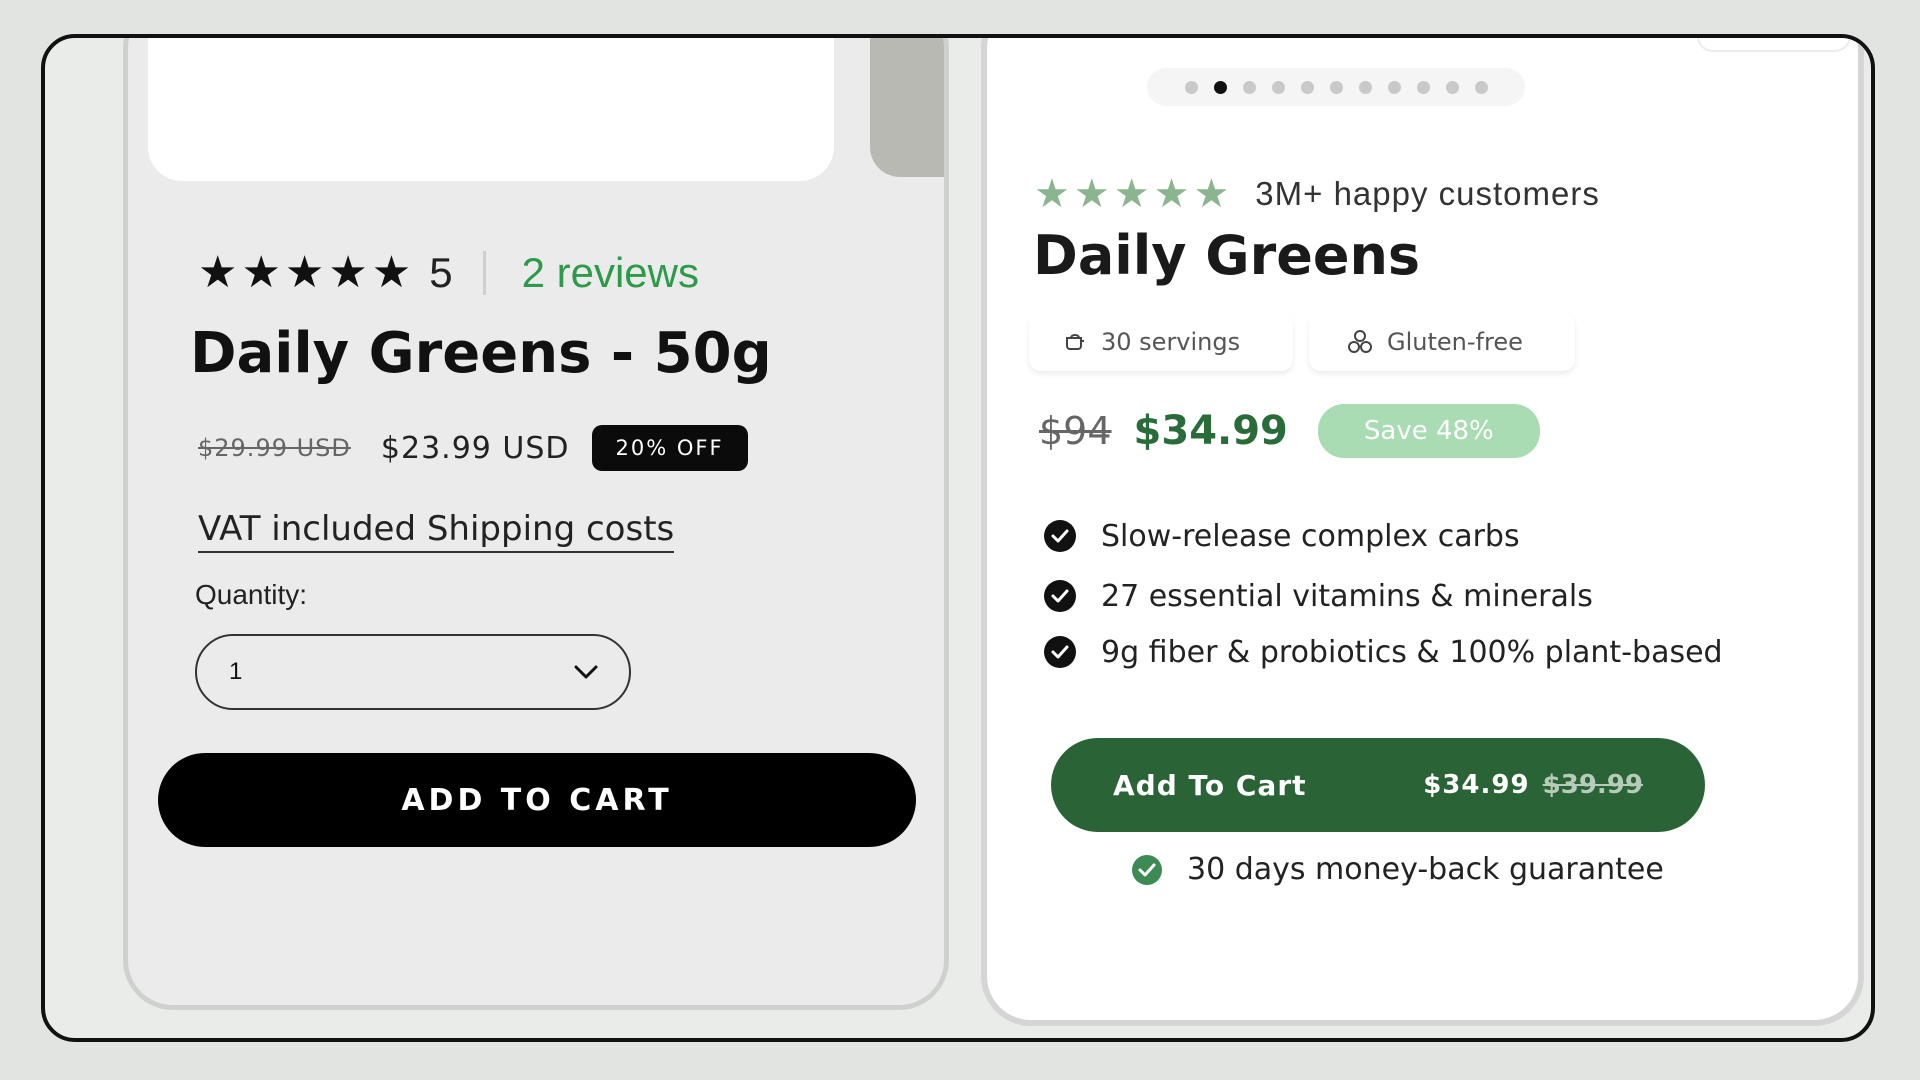 Image resolution: width=1920 pixels, height=1080 pixels. I want to click on price-row: $94 $34.99 Save 48%, so click(1289, 431).